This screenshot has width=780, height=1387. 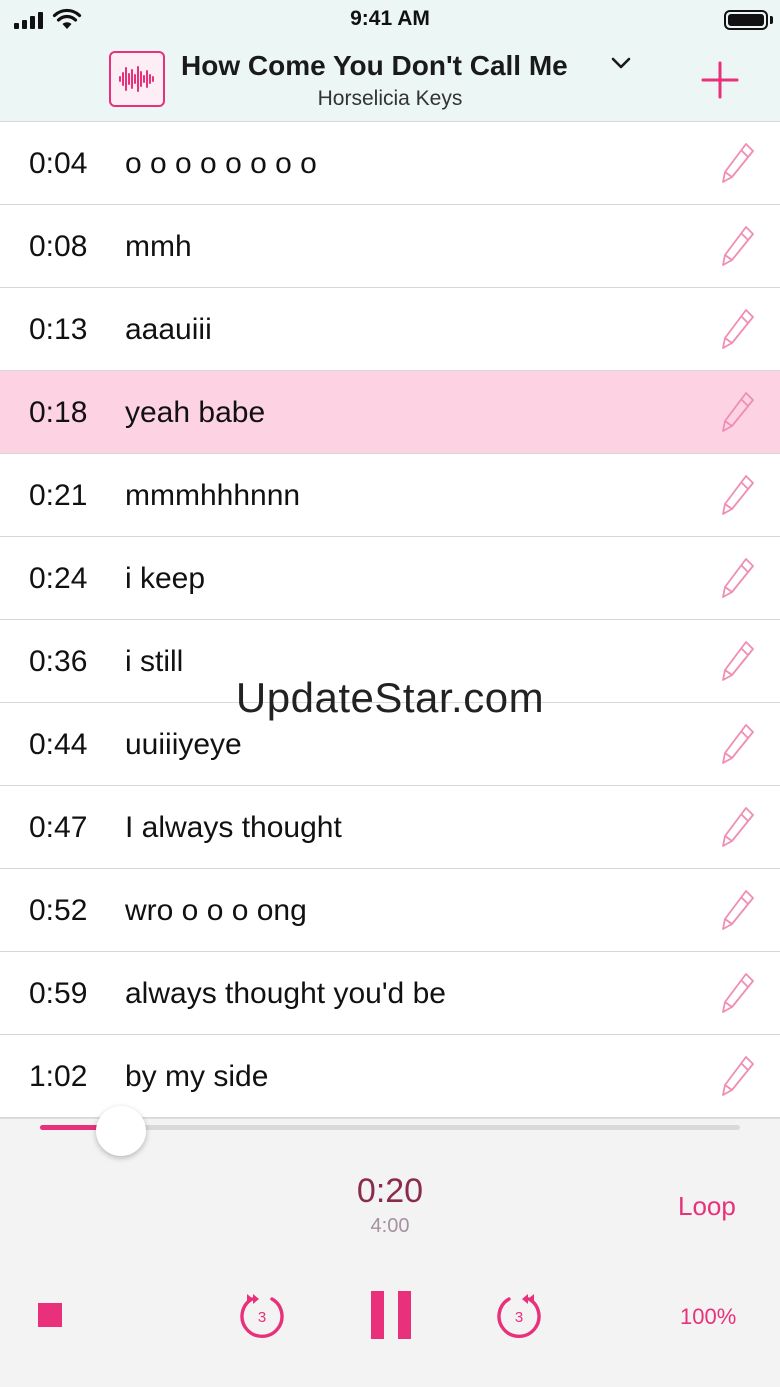 I want to click on lyric-text: i keep, so click(x=165, y=578).